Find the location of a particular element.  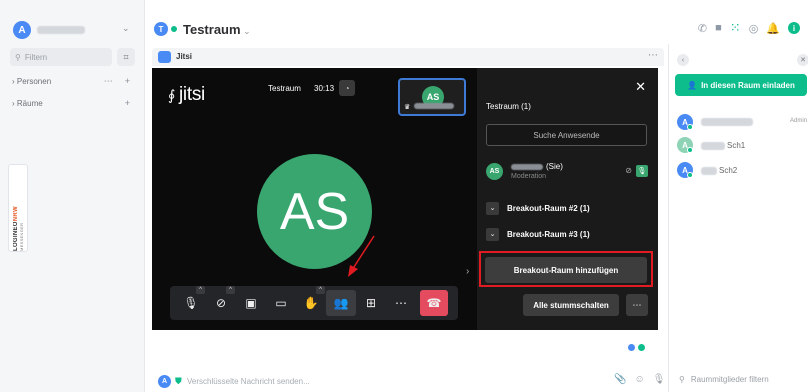

member-list-item: A Sch1 is located at coordinates (742, 146).